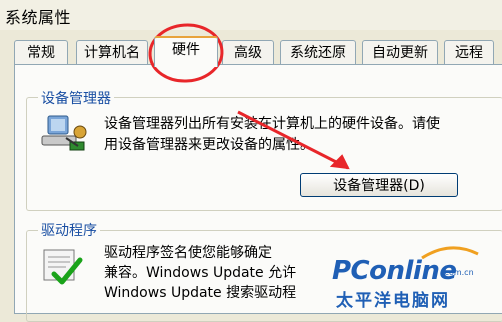 This screenshot has height=322, width=502. What do you see at coordinates (393, 301) in the screenshot?
I see `logo-sub-text: 太平洋电脑网` at bounding box center [393, 301].